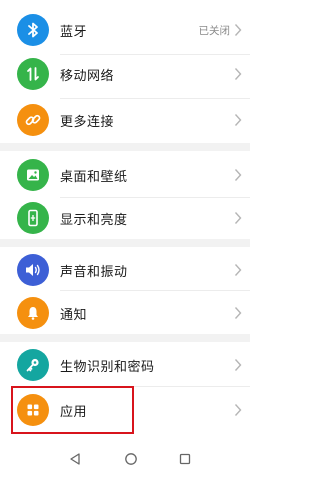  Describe the element at coordinates (125, 74) in the screenshot. I see `settings-item-mobile-network: 移动网络` at that location.